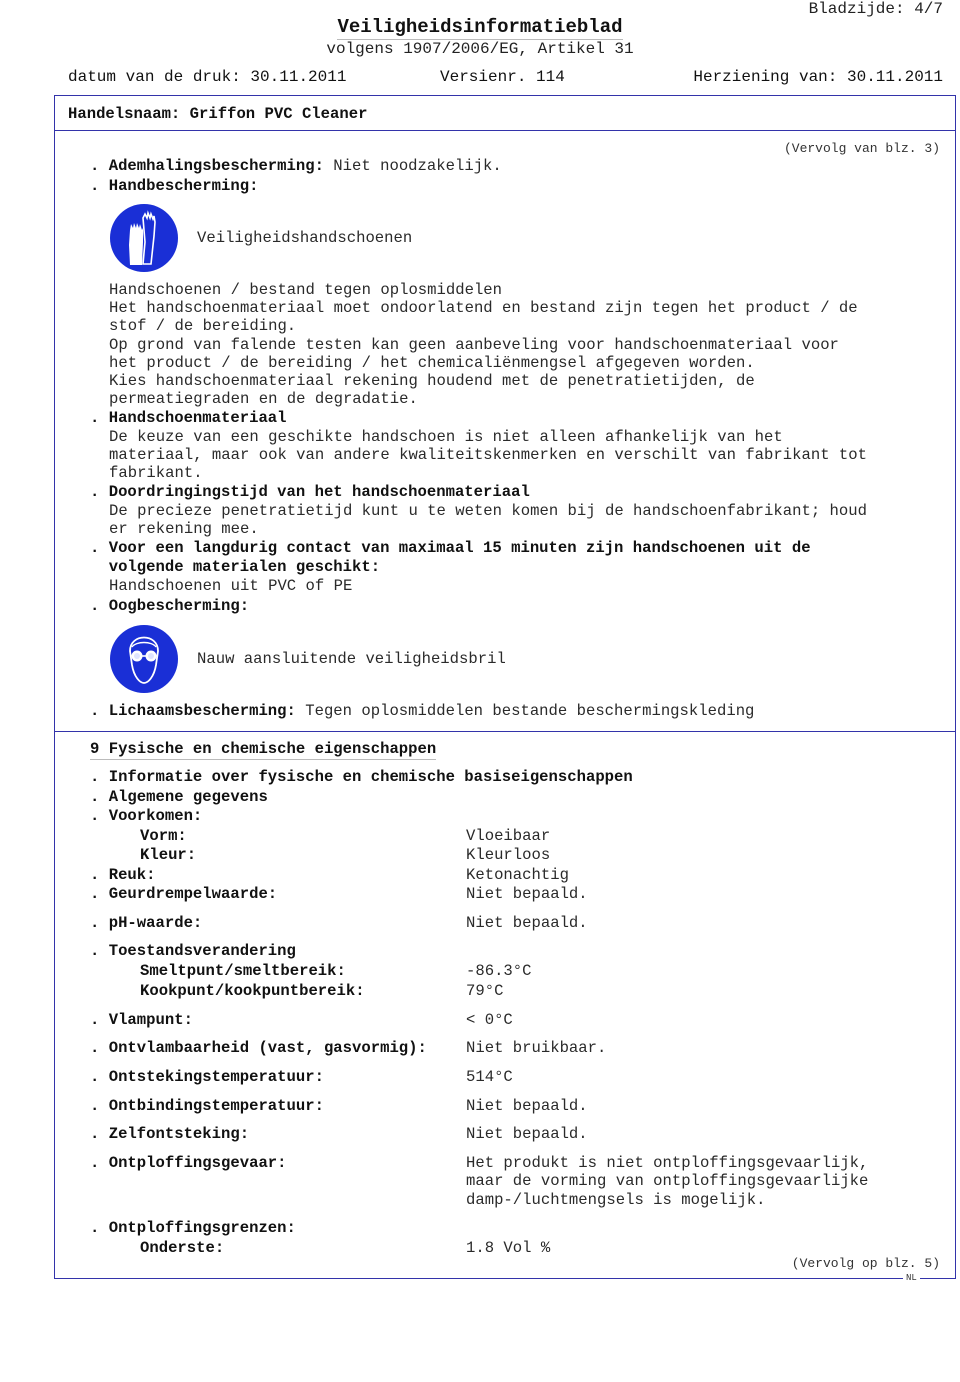 This screenshot has height=1382, width=960. What do you see at coordinates (231, 586) in the screenshot?
I see `long-contact-value: Handschoenen uit PVC of PE` at bounding box center [231, 586].